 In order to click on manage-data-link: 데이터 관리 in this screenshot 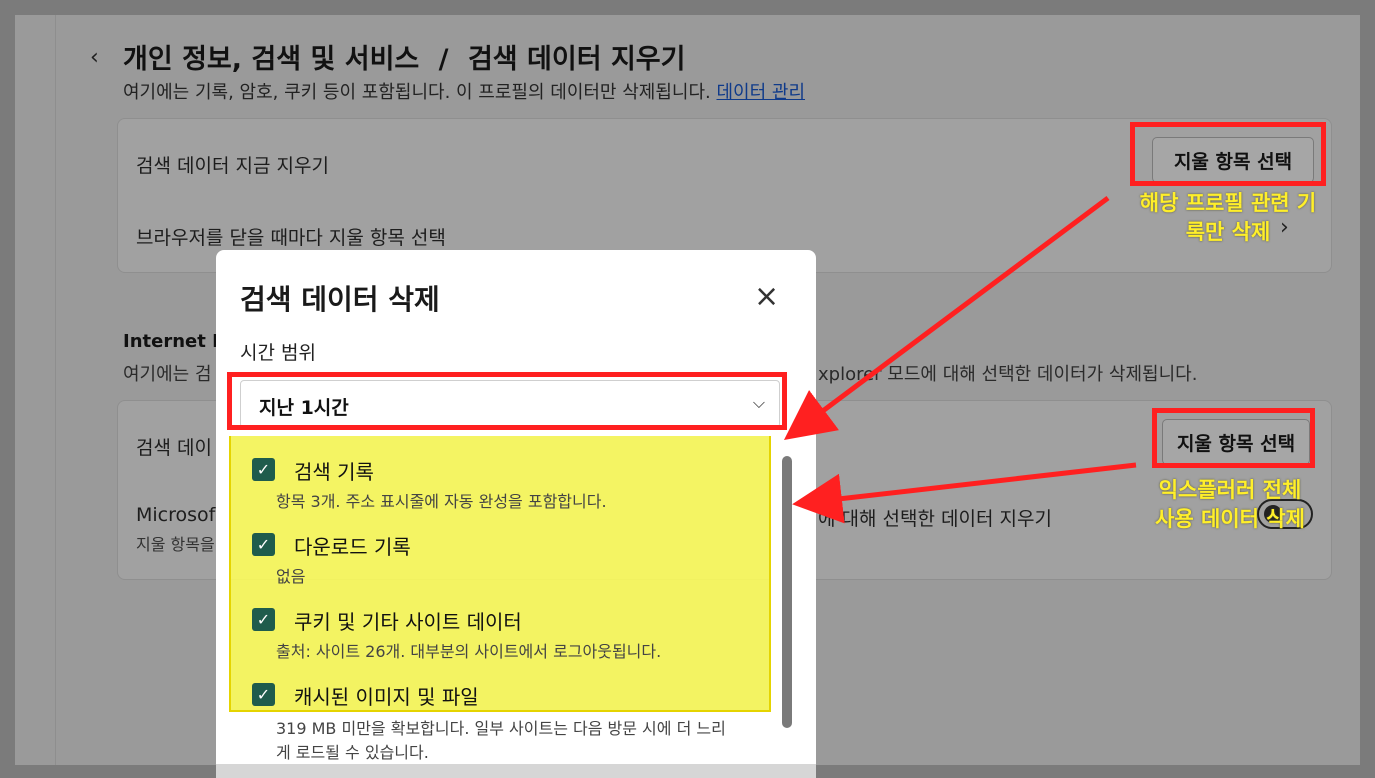, I will do `click(760, 92)`.